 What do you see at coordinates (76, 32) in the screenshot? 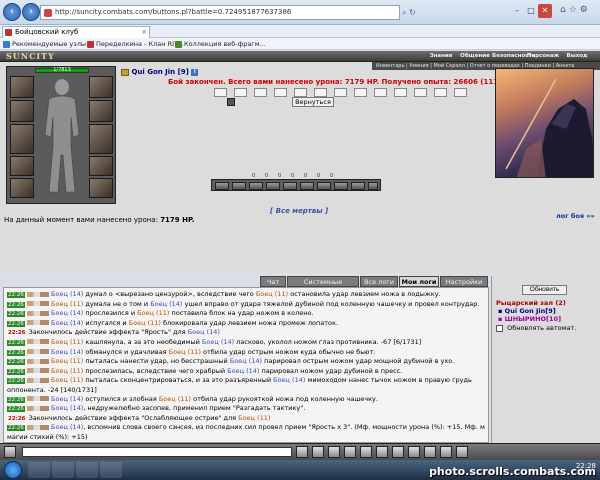
I see `browser-tab: Бойцовский клуб ×` at bounding box center [76, 32].